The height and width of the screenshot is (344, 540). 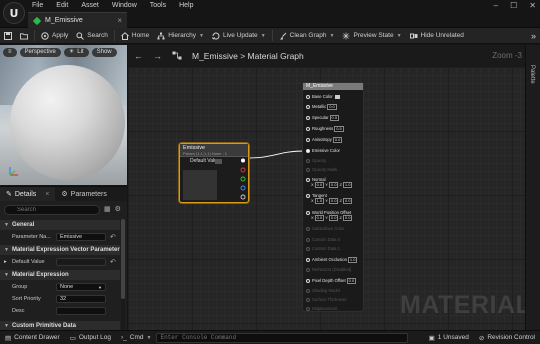 What do you see at coordinates (323, 248) in the screenshot?
I see `pin-custom-data-1: Custom Data 1` at bounding box center [323, 248].